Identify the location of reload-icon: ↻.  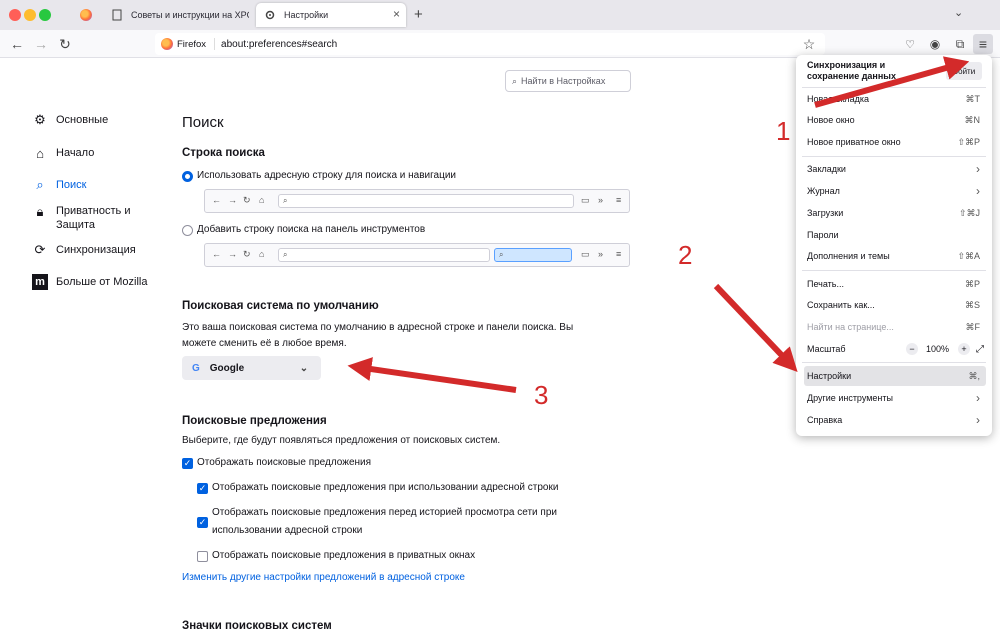
(247, 200).